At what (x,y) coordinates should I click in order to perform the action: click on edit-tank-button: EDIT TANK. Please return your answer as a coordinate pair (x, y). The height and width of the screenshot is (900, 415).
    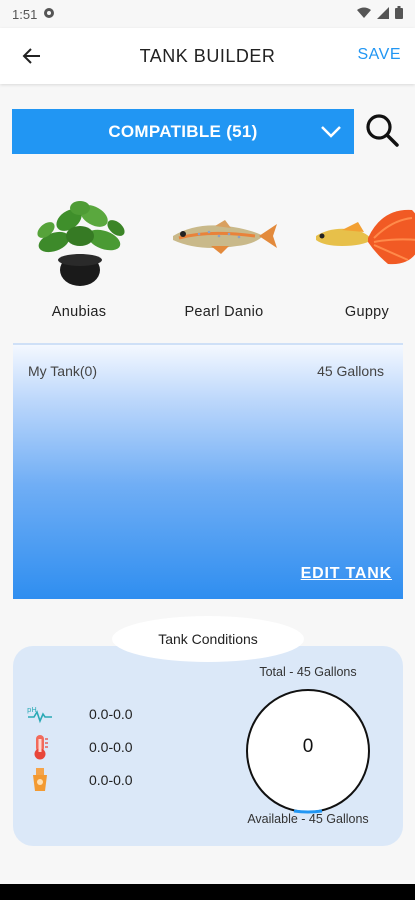
    Looking at the image, I should click on (346, 574).